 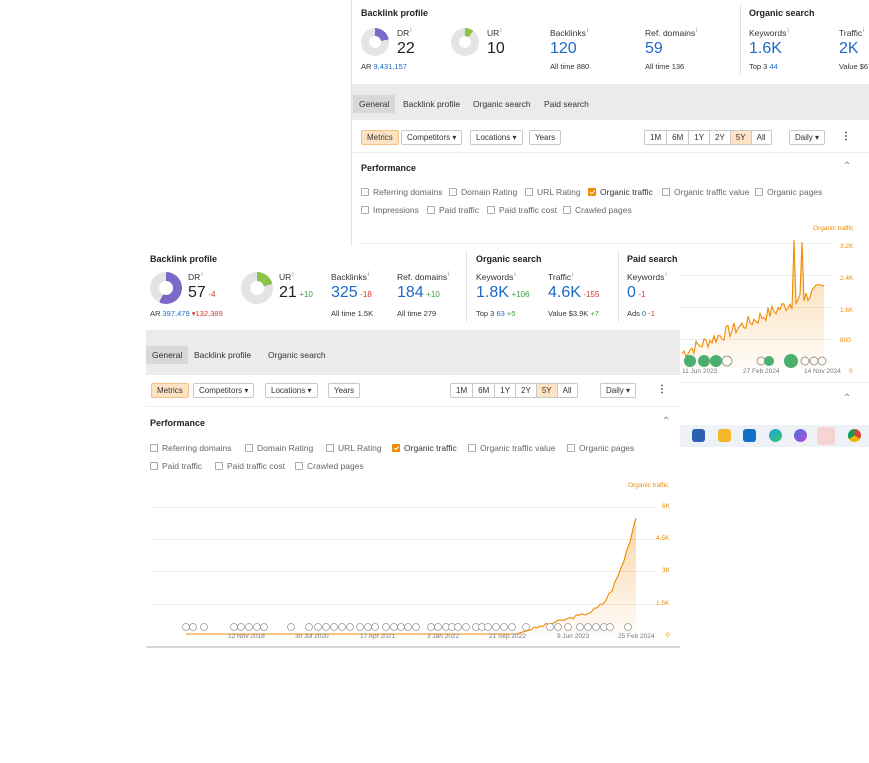 I want to click on tab-paid-search: Paid search, so click(x=566, y=104).